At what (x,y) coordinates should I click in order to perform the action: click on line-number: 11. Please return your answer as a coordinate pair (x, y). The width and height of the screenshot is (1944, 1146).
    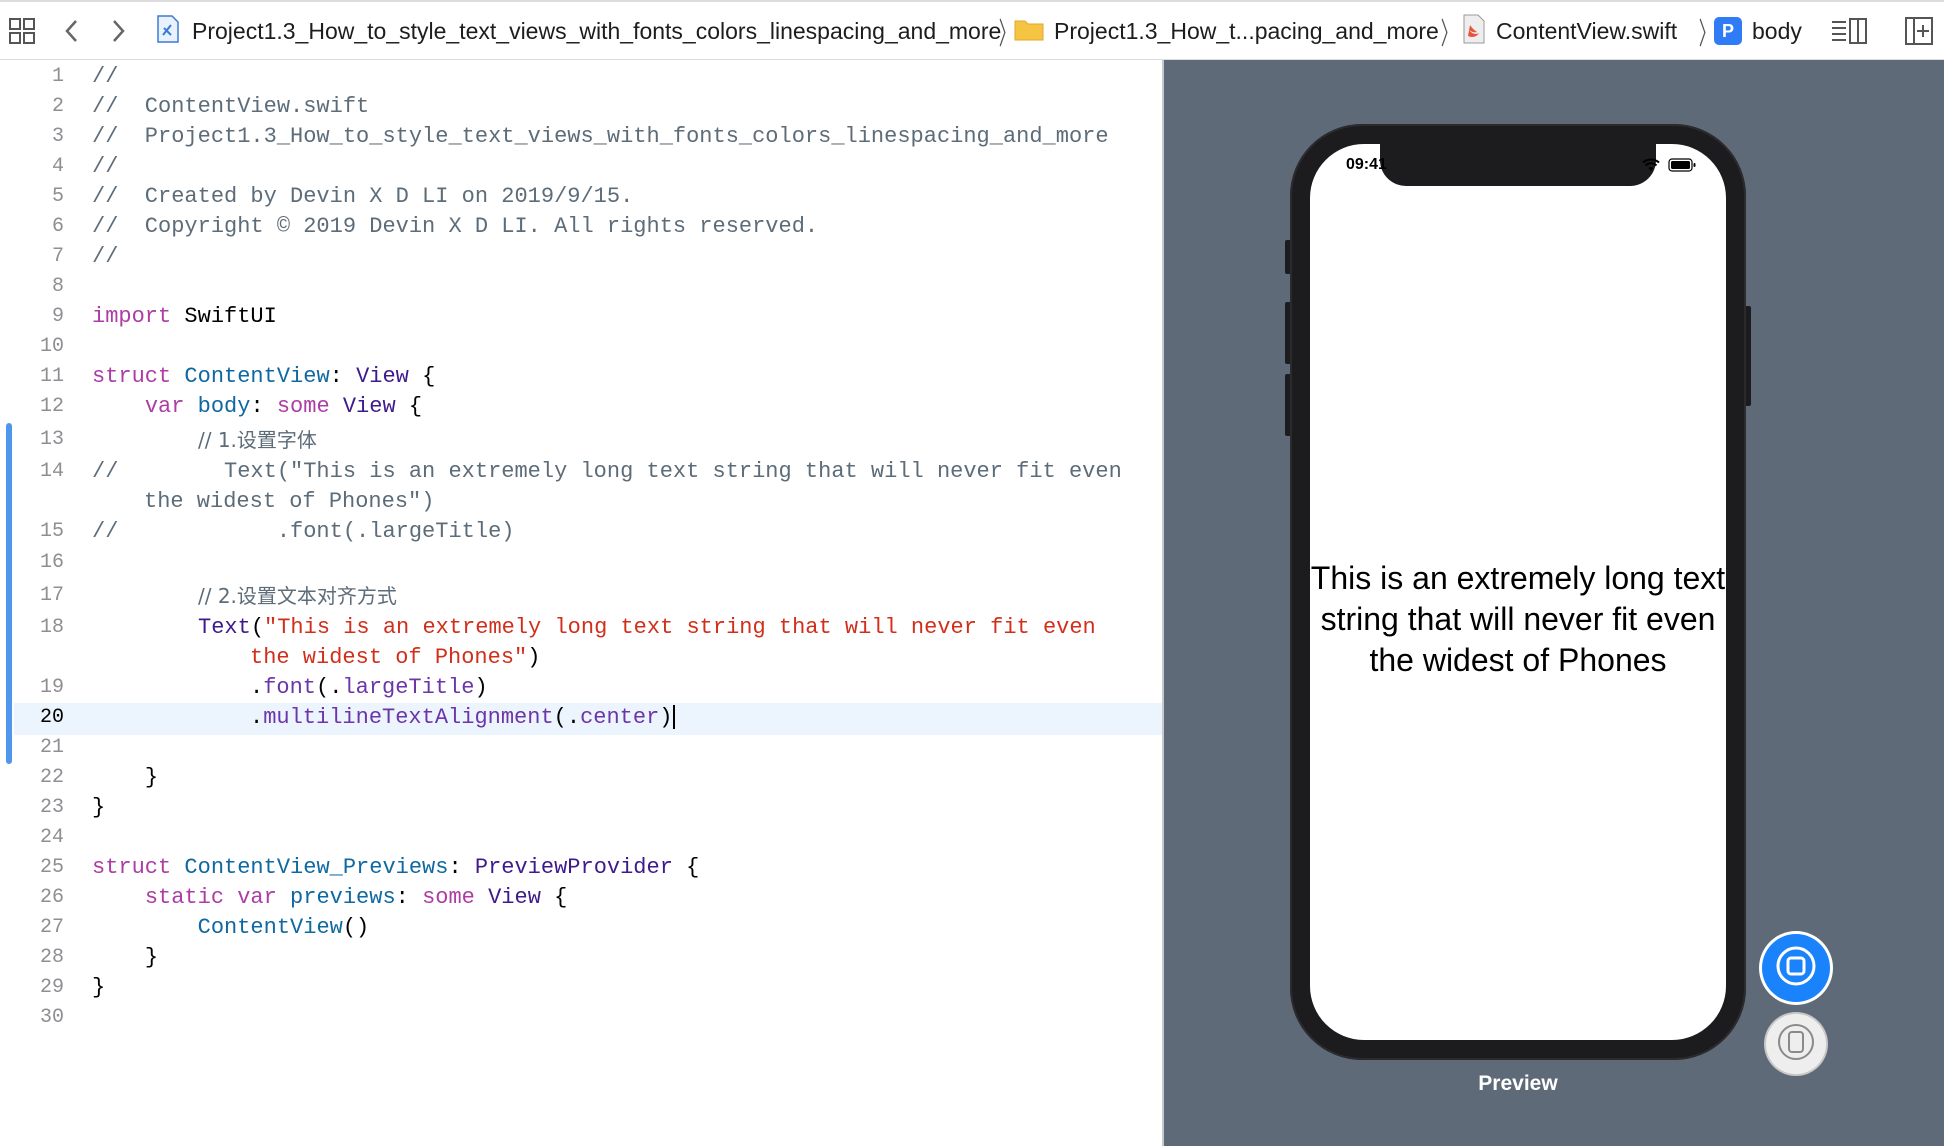
    Looking at the image, I should click on (51, 376).